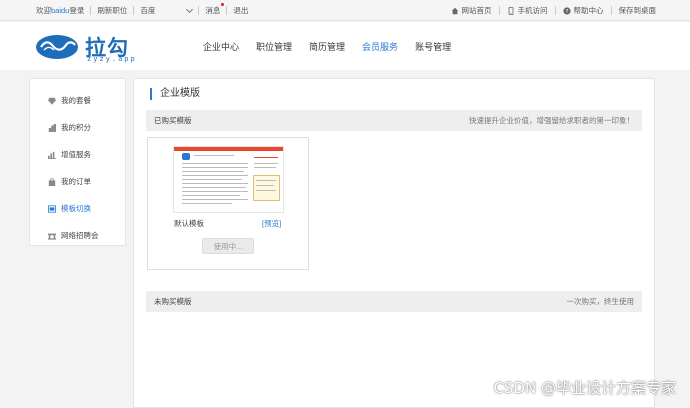 Image resolution: width=690 pixels, height=408 pixels. I want to click on thumbnail-header-bar, so click(228, 149).